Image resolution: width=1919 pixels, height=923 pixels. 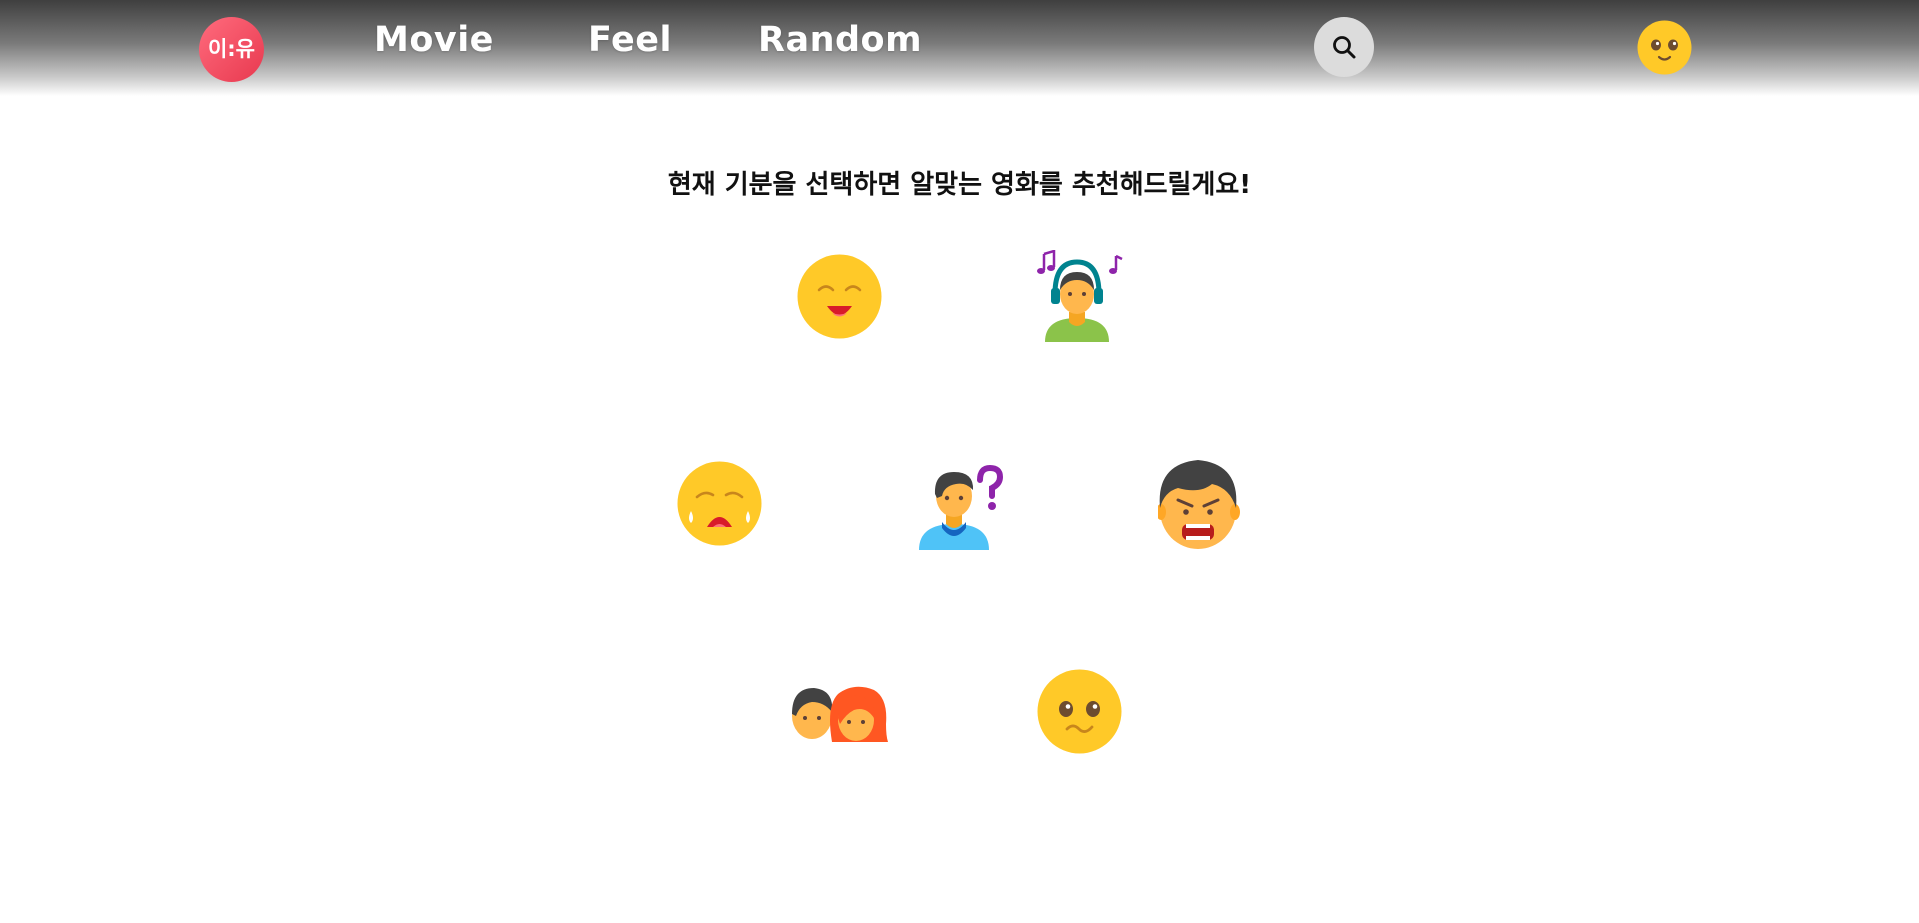 I want to click on page-heading: 현재 기분을 선택하면 알맞는 영화를 추천해드릴게요!, so click(x=959, y=185).